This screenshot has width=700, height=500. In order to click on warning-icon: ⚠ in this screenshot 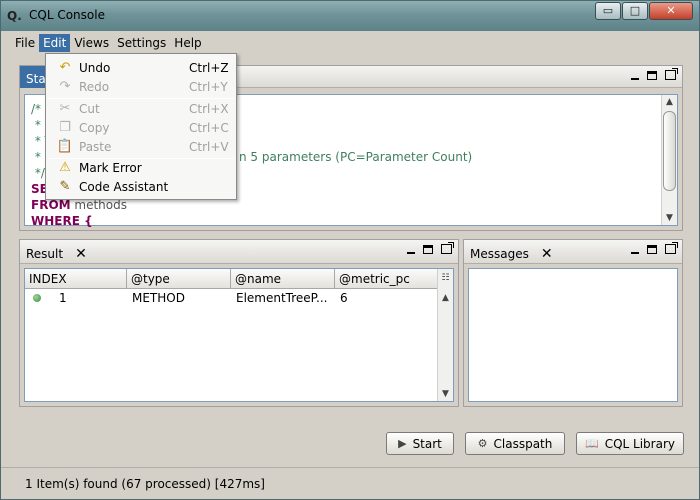, I will do `click(65, 167)`.